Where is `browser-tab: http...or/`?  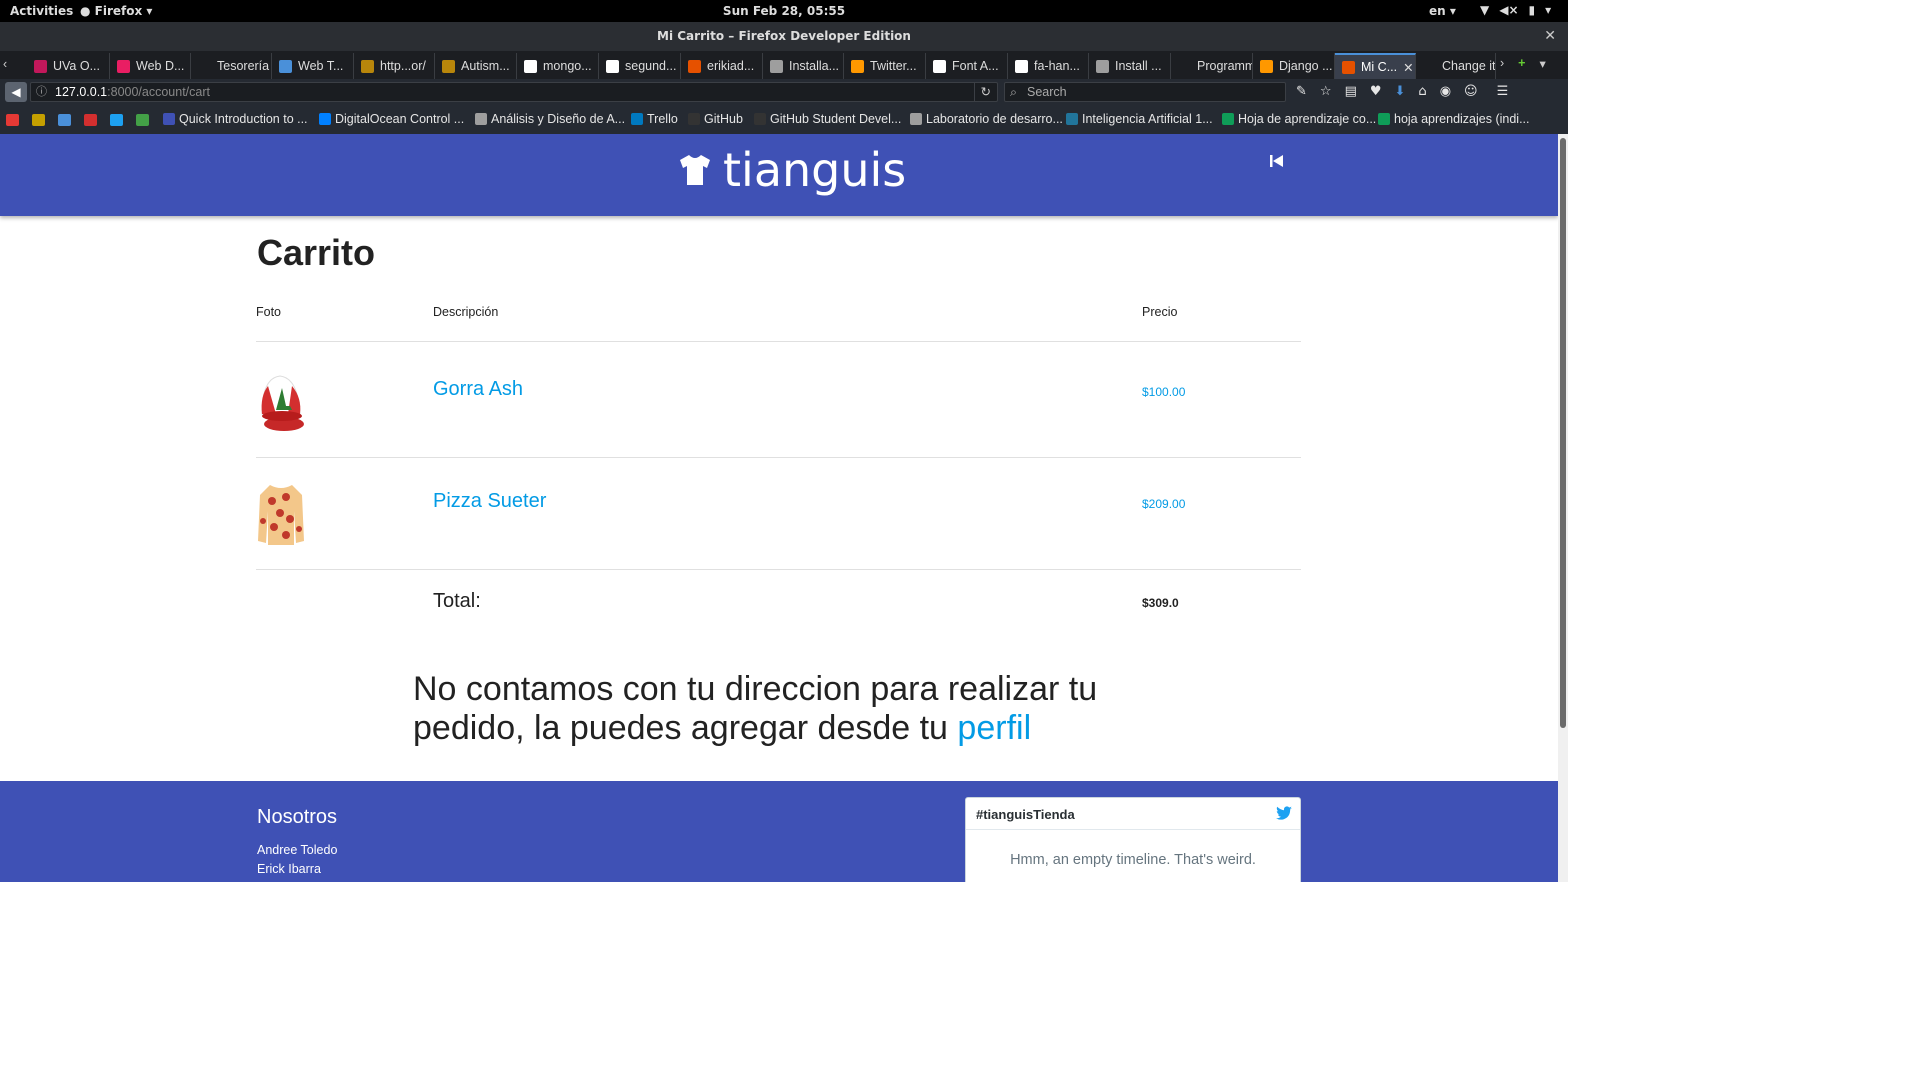
browser-tab: http...or/ is located at coordinates (394, 66).